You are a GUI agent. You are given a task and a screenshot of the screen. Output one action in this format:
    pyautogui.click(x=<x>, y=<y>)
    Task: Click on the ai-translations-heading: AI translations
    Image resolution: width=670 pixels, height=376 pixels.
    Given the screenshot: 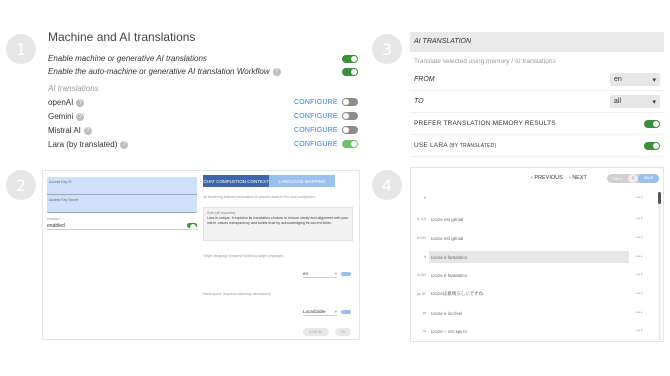 What is the action you would take?
    pyautogui.click(x=73, y=88)
    